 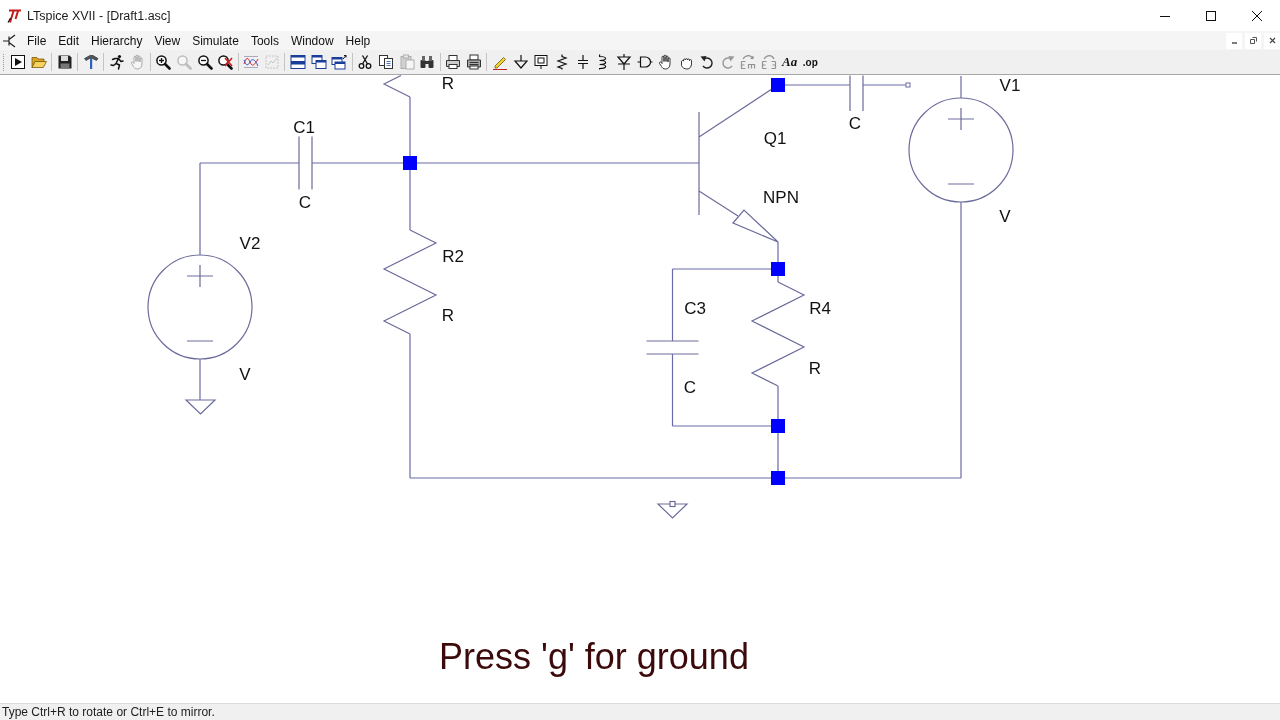 I want to click on menu-item: File, so click(x=37, y=40).